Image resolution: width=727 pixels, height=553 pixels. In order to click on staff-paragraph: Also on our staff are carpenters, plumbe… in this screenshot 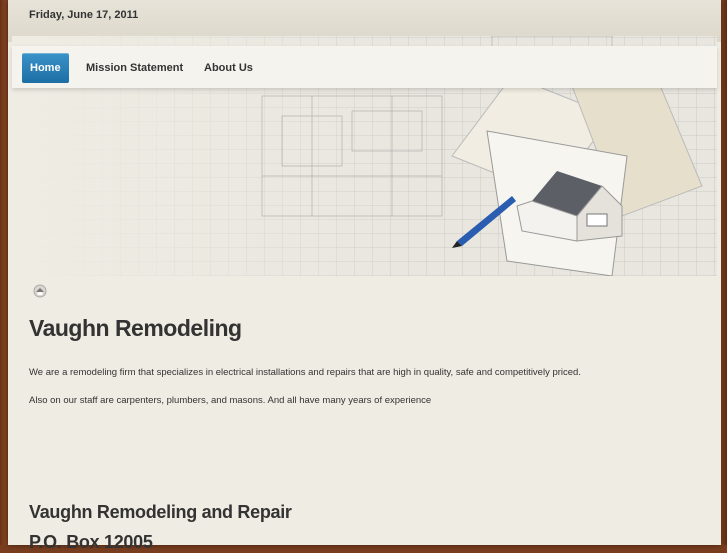, I will do `click(230, 400)`.